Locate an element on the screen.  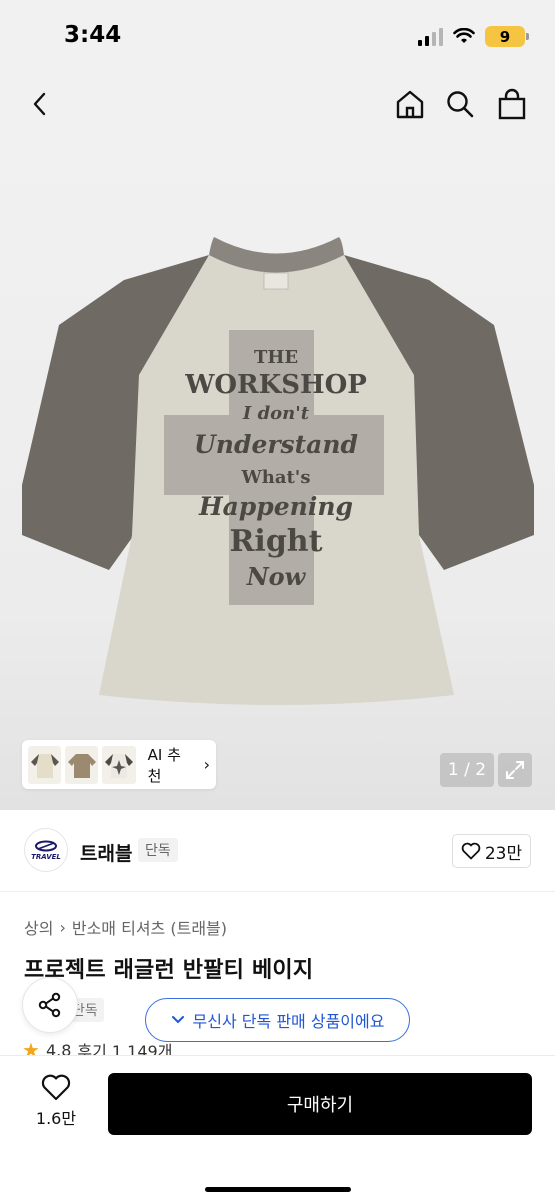
home-button is located at coordinates (410, 104).